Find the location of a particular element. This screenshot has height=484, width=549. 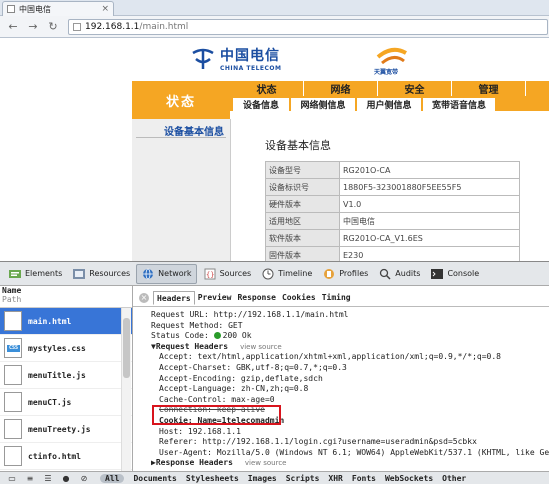

address-bar: 192.168.1.1/main.html is located at coordinates (308, 26).